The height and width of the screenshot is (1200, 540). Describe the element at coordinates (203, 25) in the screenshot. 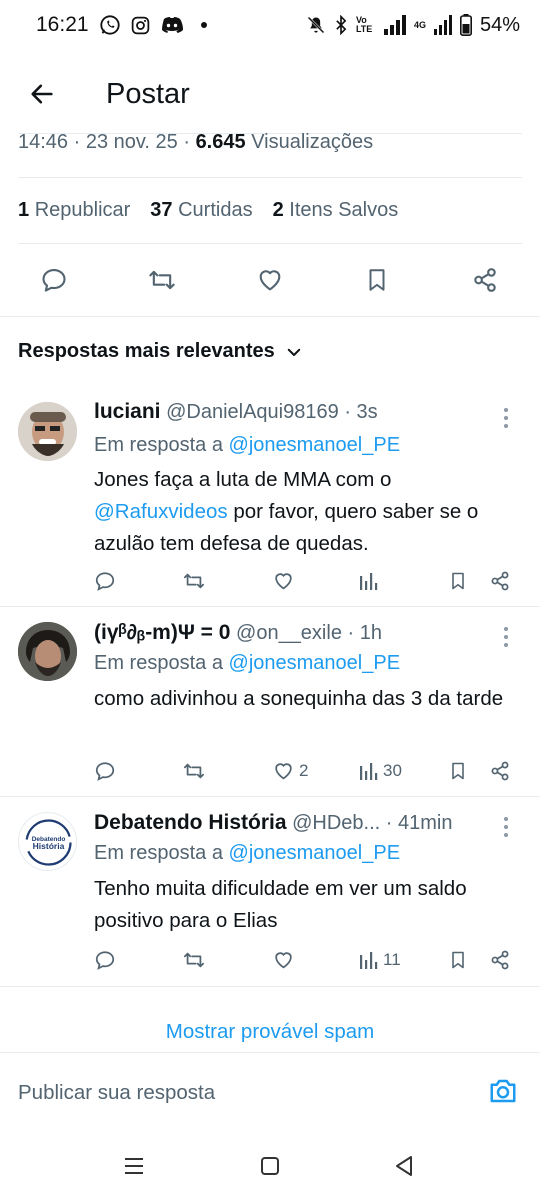

I see `notification-dot-icon` at that location.